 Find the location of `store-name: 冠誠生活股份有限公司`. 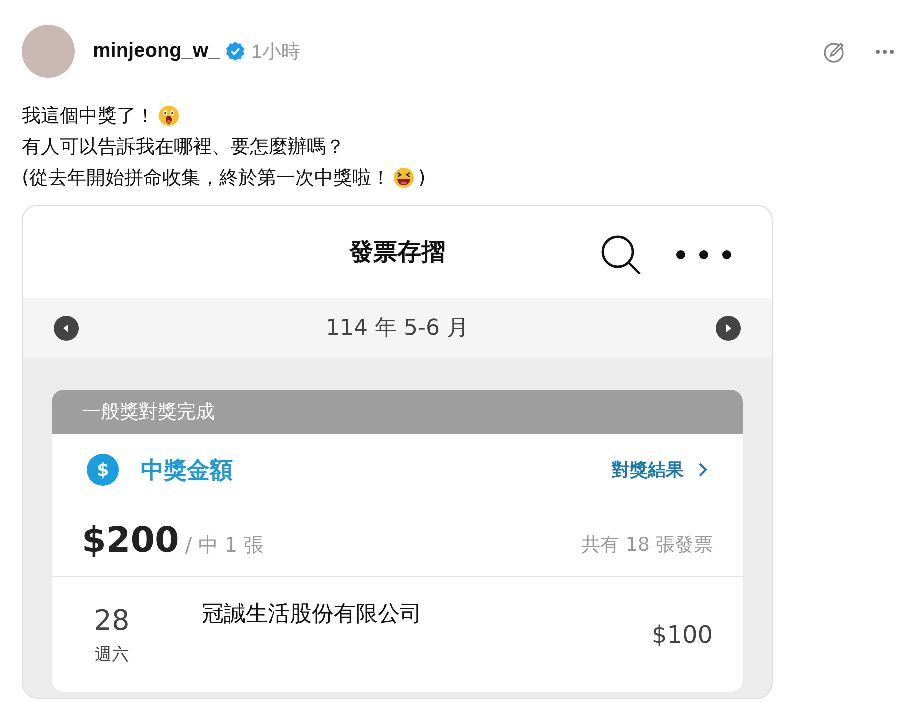

store-name: 冠誠生活股份有限公司 is located at coordinates (312, 615).